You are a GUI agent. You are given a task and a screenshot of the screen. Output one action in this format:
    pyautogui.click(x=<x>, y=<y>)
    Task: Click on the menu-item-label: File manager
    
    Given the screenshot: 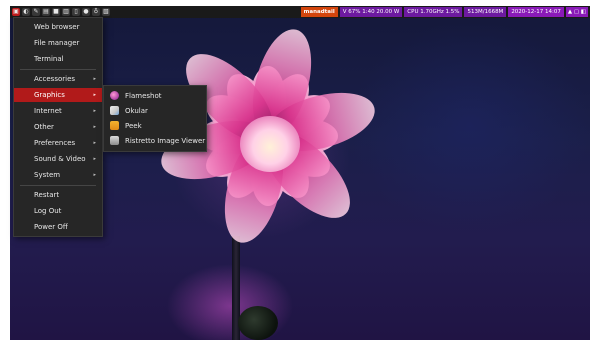 What is the action you would take?
    pyautogui.click(x=57, y=43)
    